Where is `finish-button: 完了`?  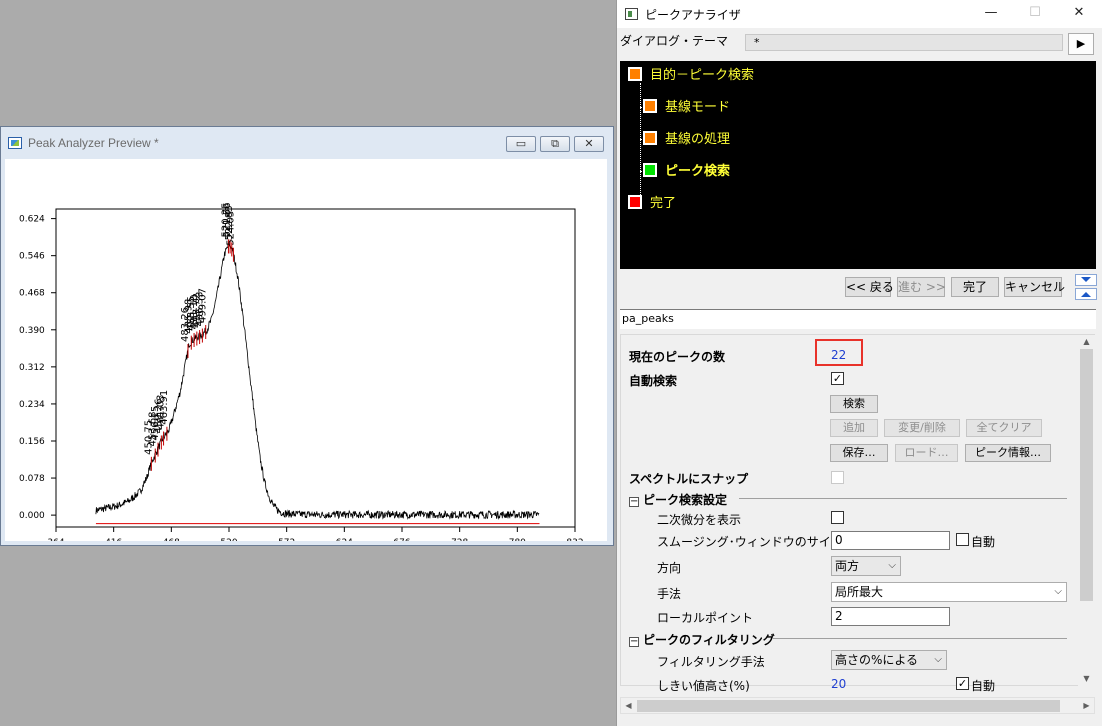 finish-button: 完了 is located at coordinates (975, 287).